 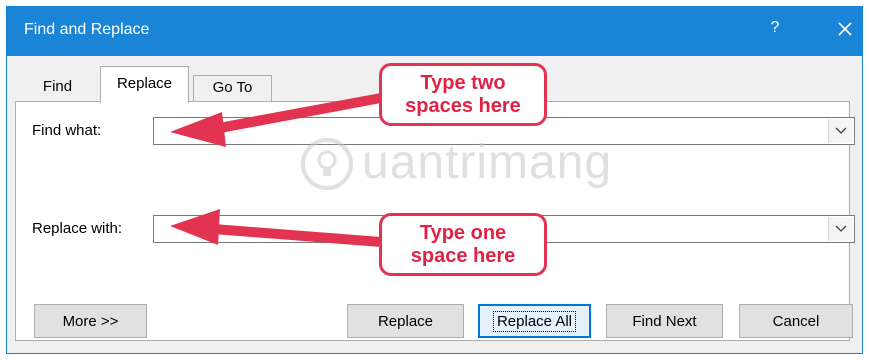 I want to click on replace-all-button: Replace All, so click(x=534, y=321).